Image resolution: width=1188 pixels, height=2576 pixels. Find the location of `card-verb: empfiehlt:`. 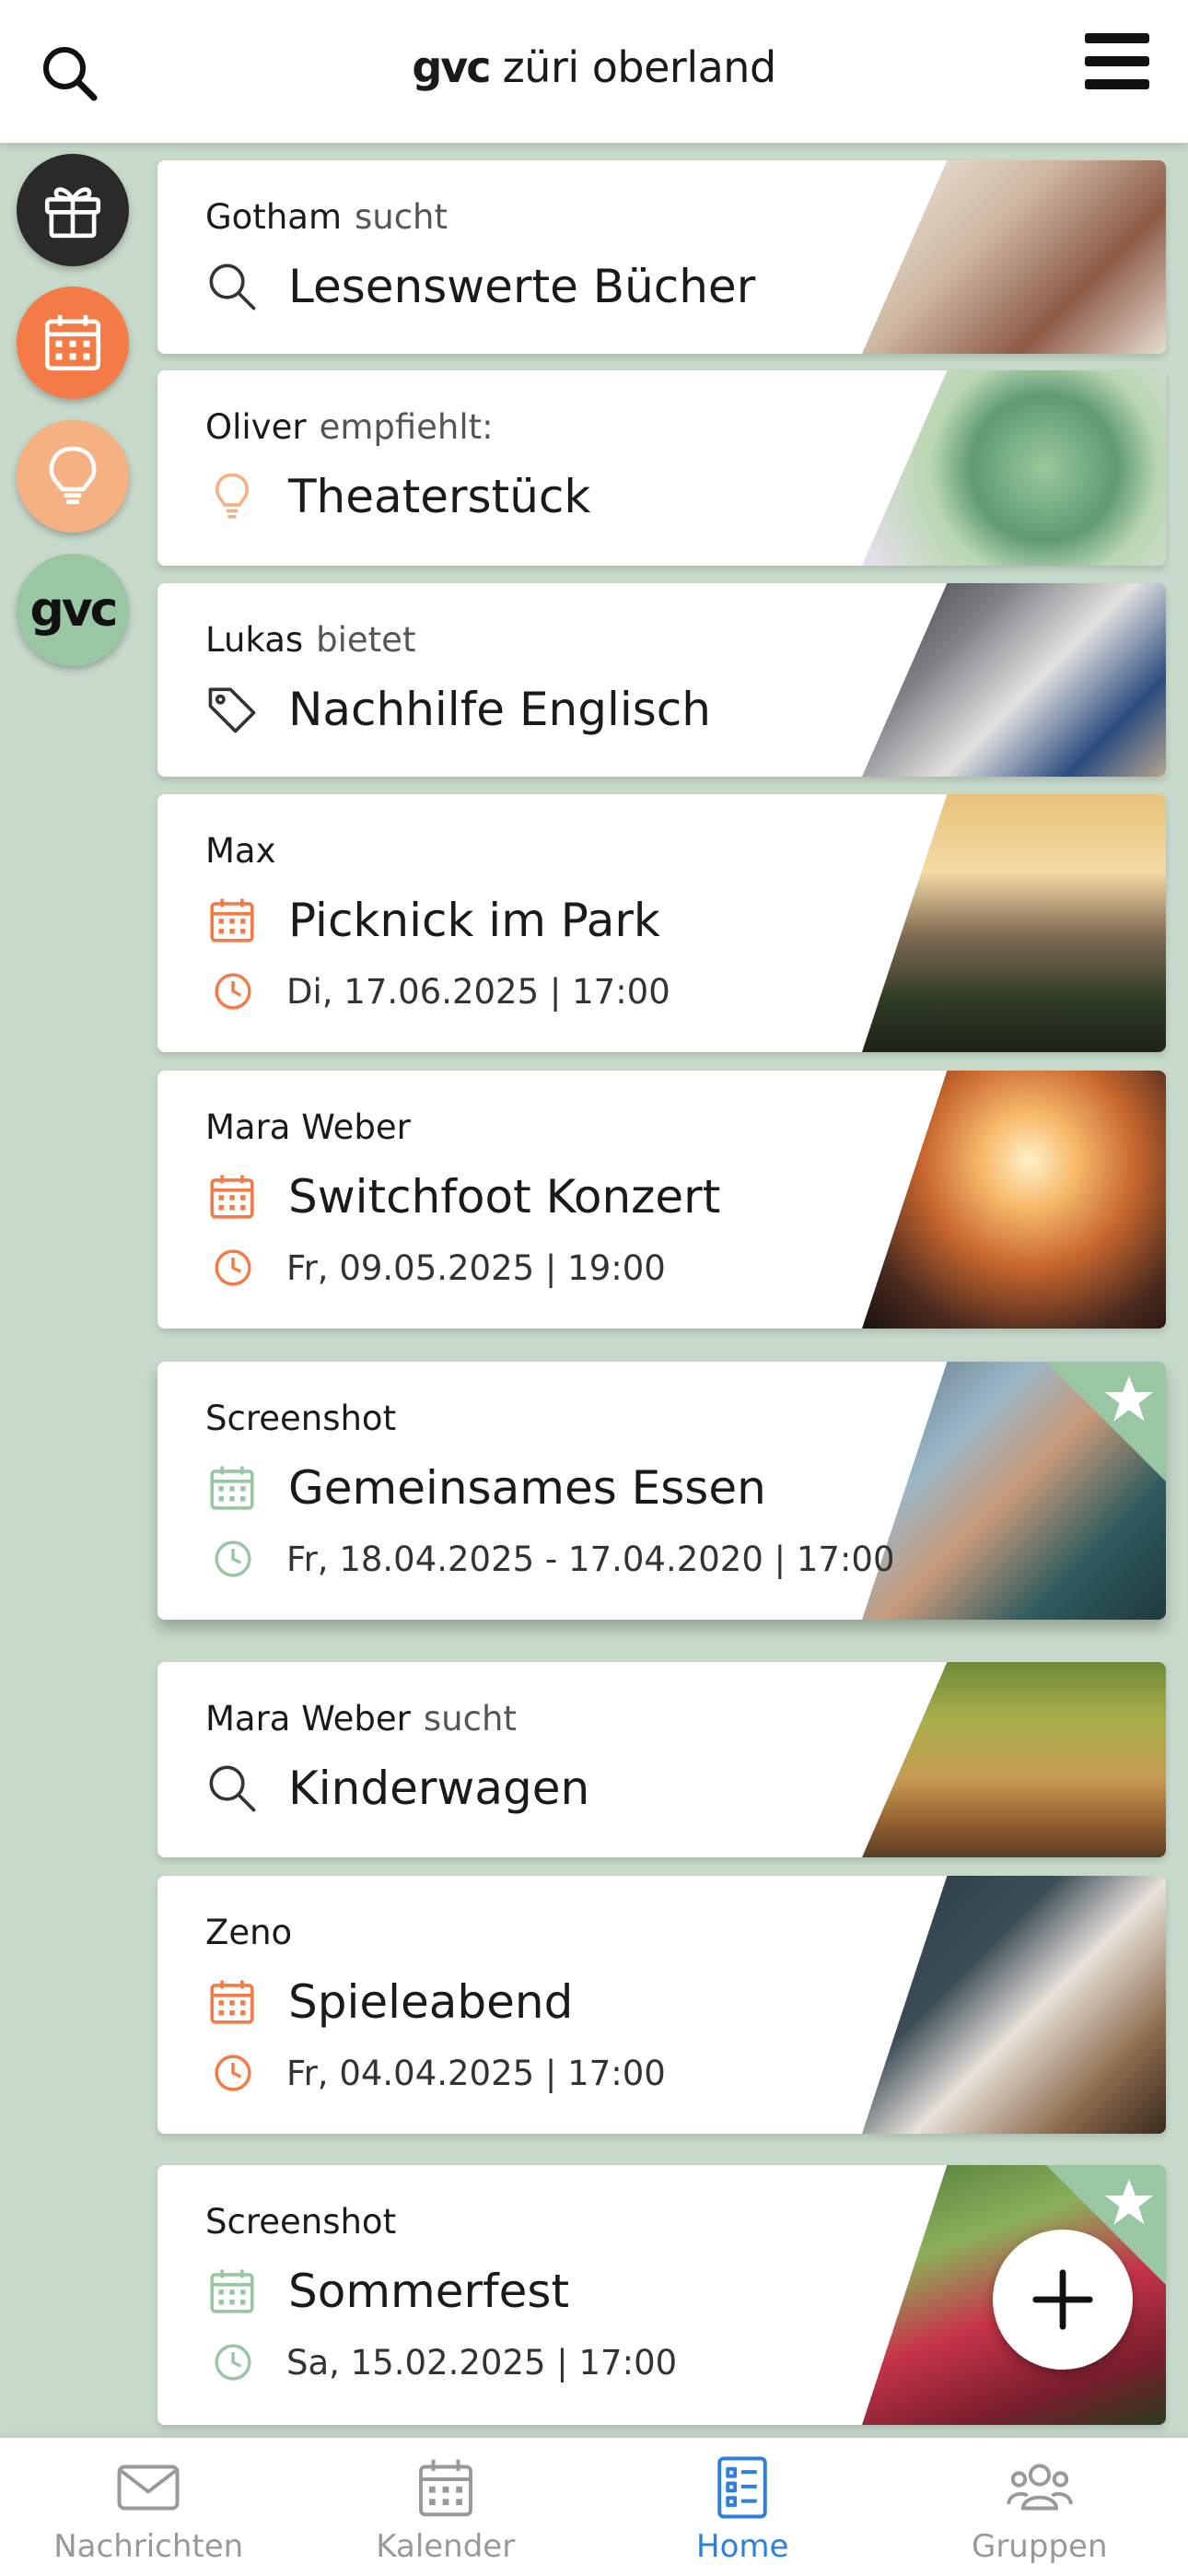

card-verb: empfiehlt: is located at coordinates (406, 427).